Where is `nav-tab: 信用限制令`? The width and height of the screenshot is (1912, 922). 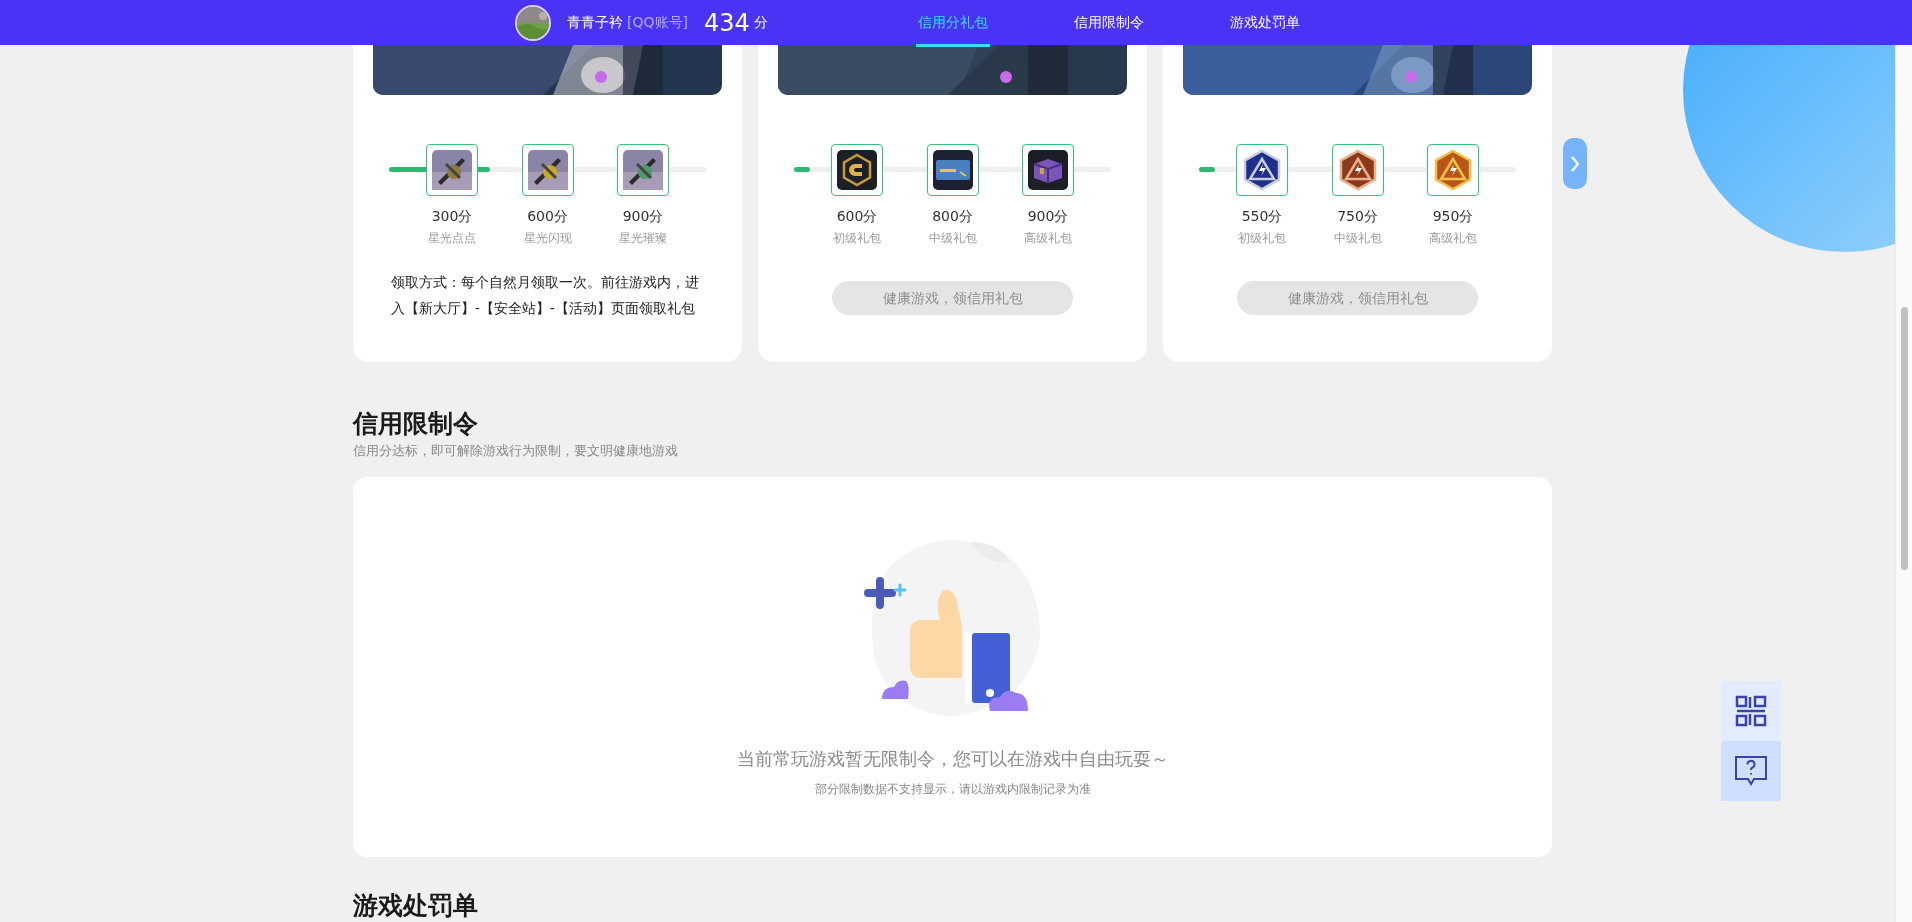
nav-tab: 信用限制令 is located at coordinates (1108, 24).